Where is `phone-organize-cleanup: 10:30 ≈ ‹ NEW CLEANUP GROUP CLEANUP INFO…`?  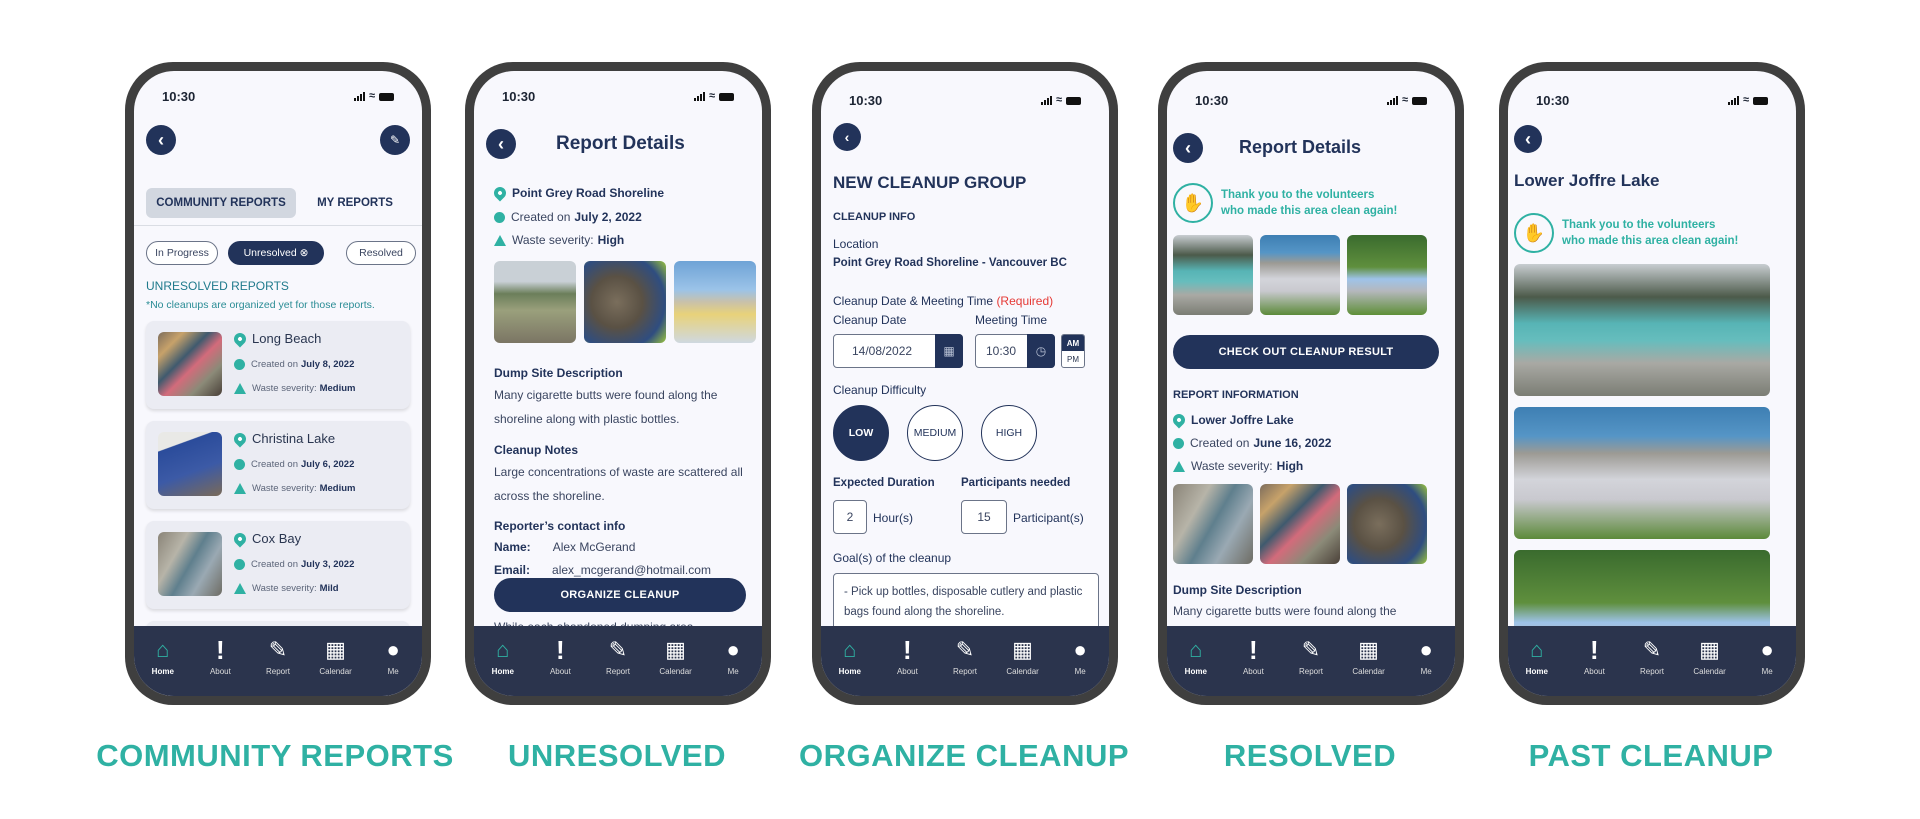 phone-organize-cleanup: 10:30 ≈ ‹ NEW CLEANUP GROUP CLEANUP INFO… is located at coordinates (965, 383).